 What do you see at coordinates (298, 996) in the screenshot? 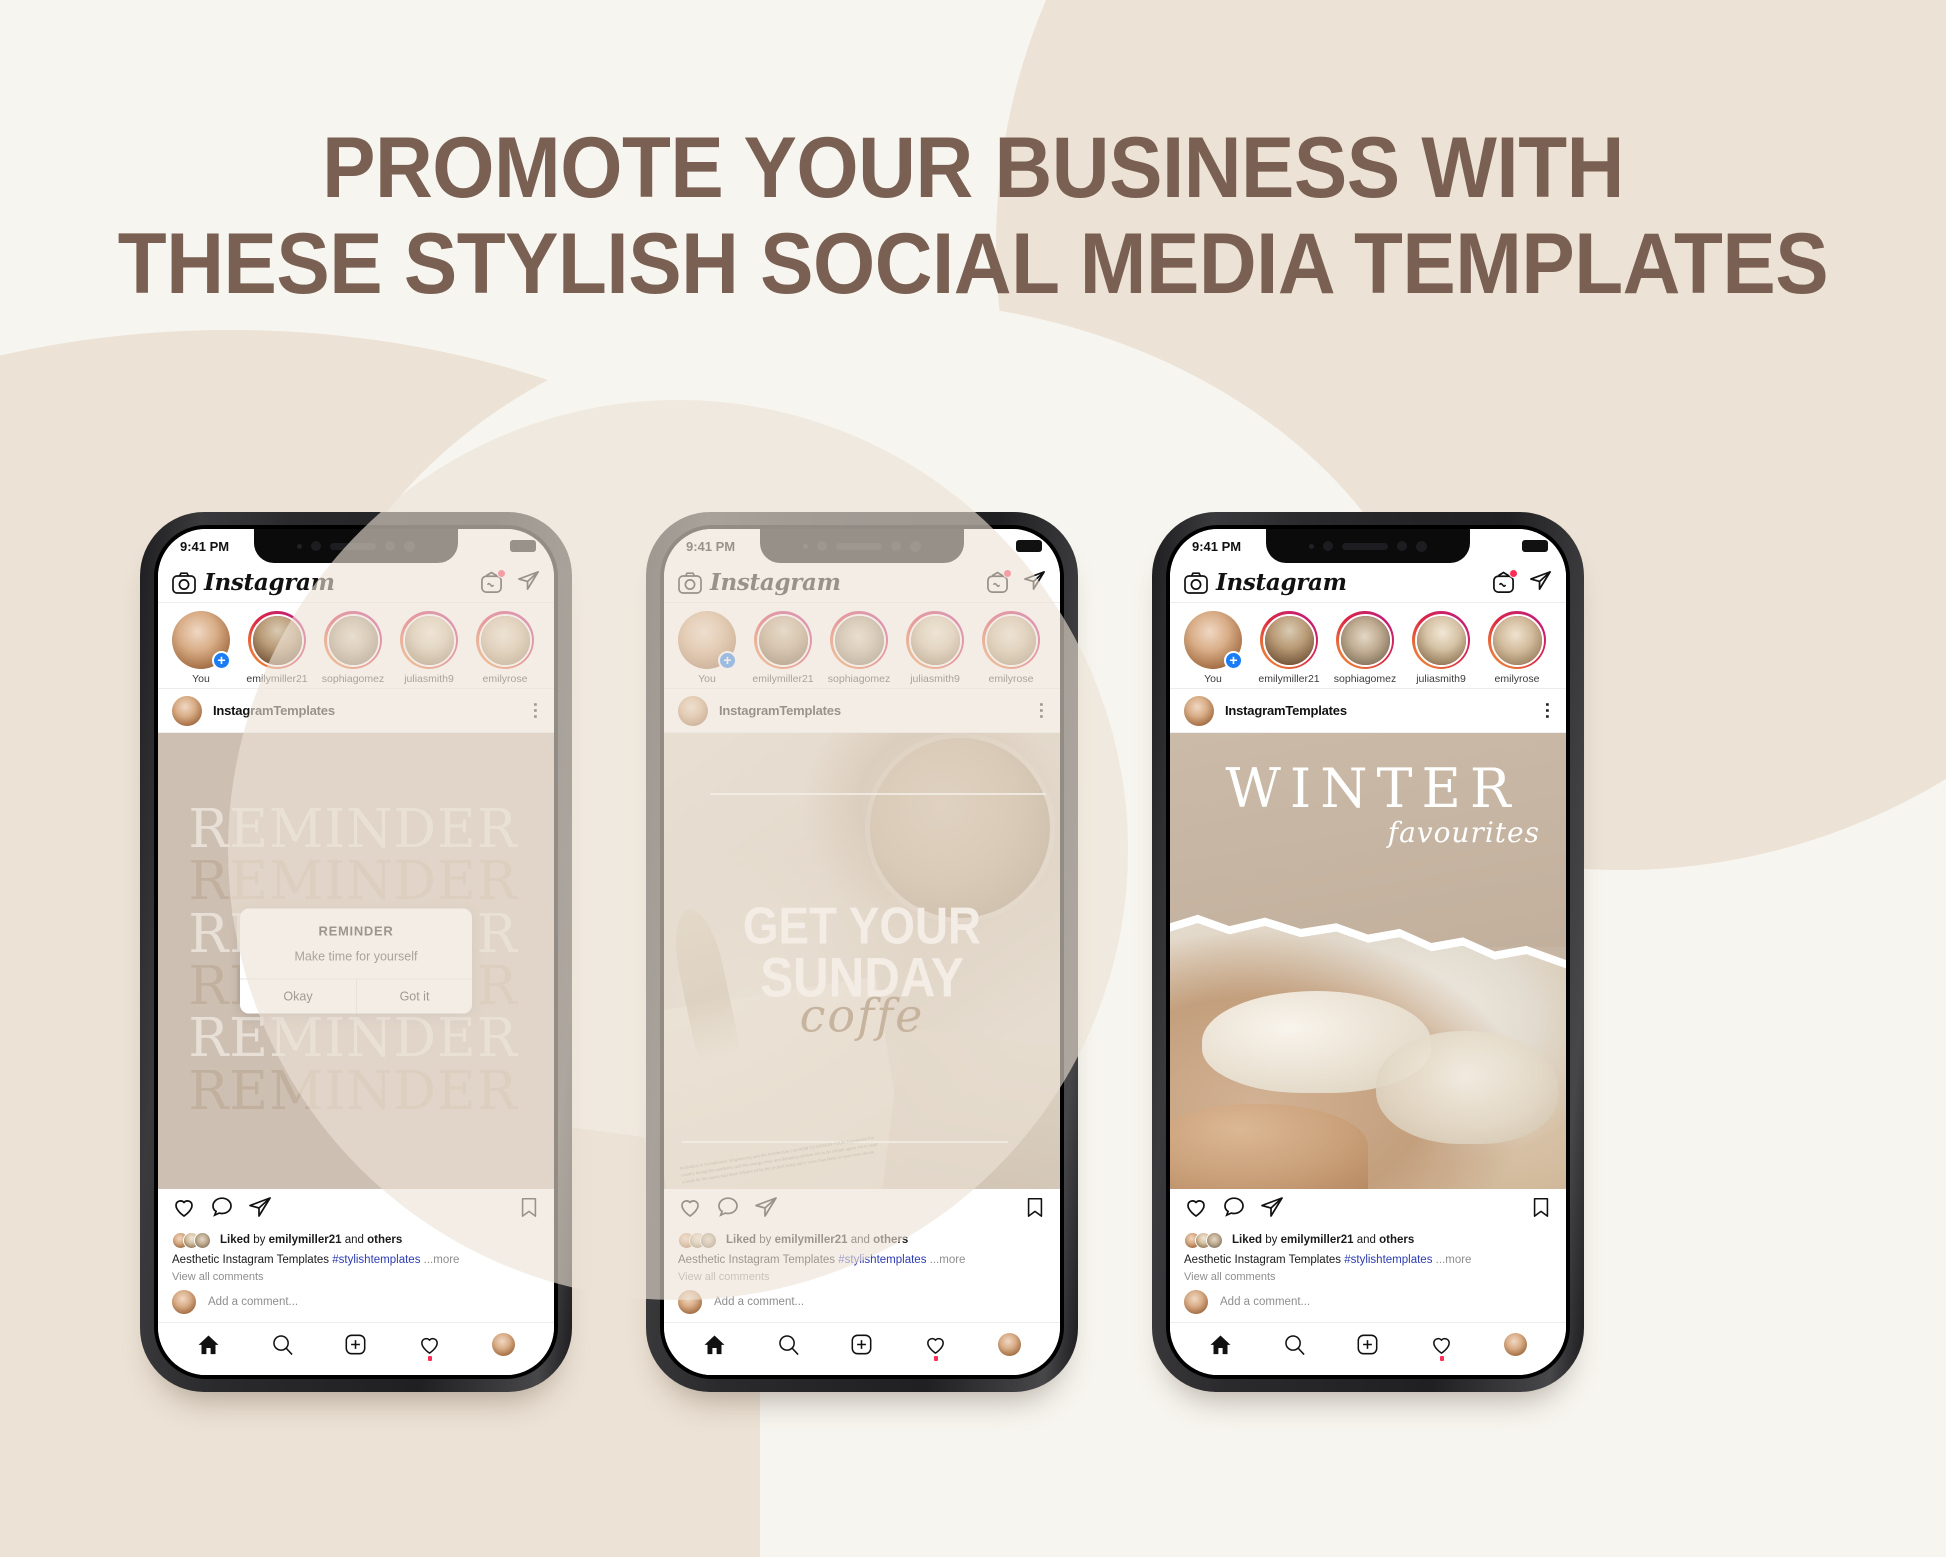
I see `okay-button: Okay` at bounding box center [298, 996].